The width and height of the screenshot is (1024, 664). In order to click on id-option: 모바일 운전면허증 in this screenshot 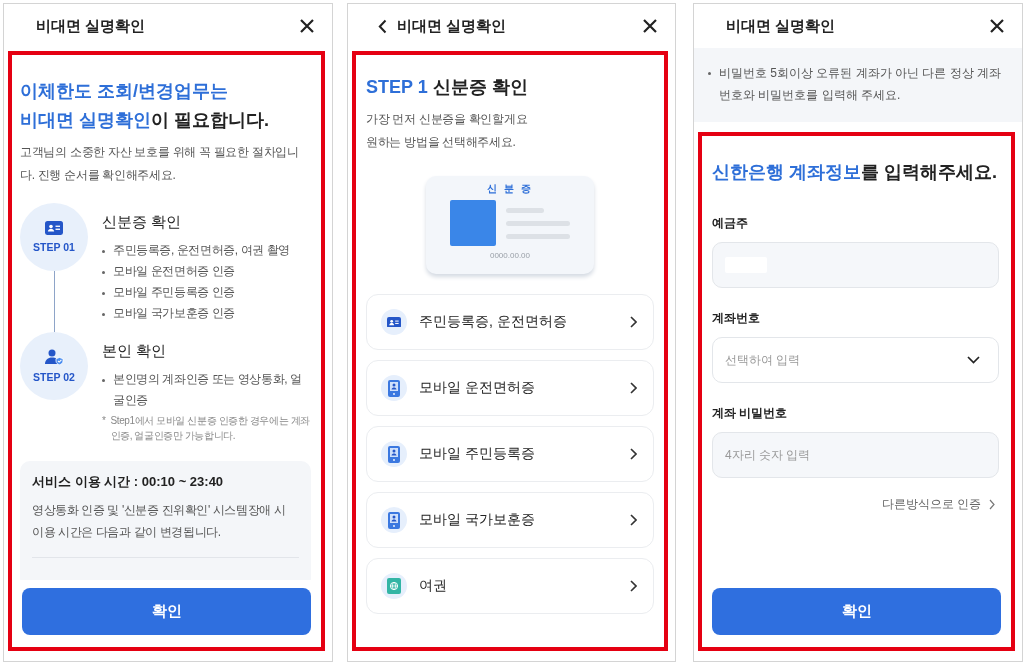, I will do `click(510, 388)`.